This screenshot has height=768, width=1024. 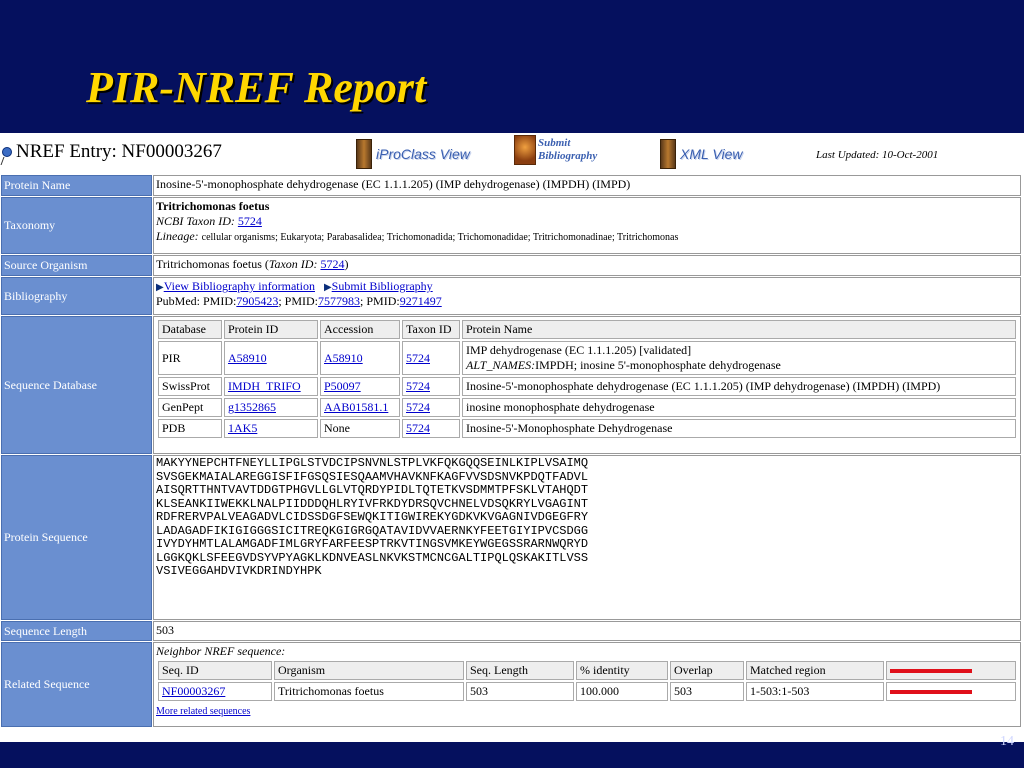 I want to click on database-cell: SwissProt, so click(x=190, y=386).